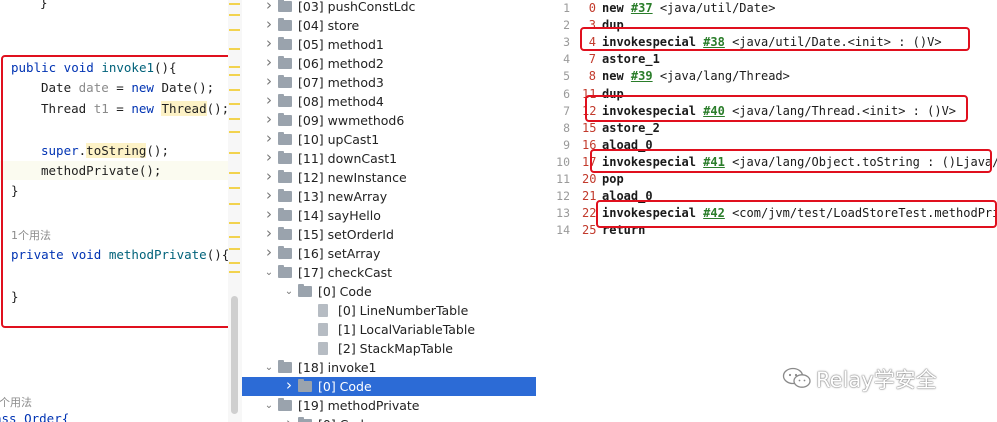 The image size is (997, 422). I want to click on bytecode-instruction: new #37 <java/util/Date>, so click(689, 8).